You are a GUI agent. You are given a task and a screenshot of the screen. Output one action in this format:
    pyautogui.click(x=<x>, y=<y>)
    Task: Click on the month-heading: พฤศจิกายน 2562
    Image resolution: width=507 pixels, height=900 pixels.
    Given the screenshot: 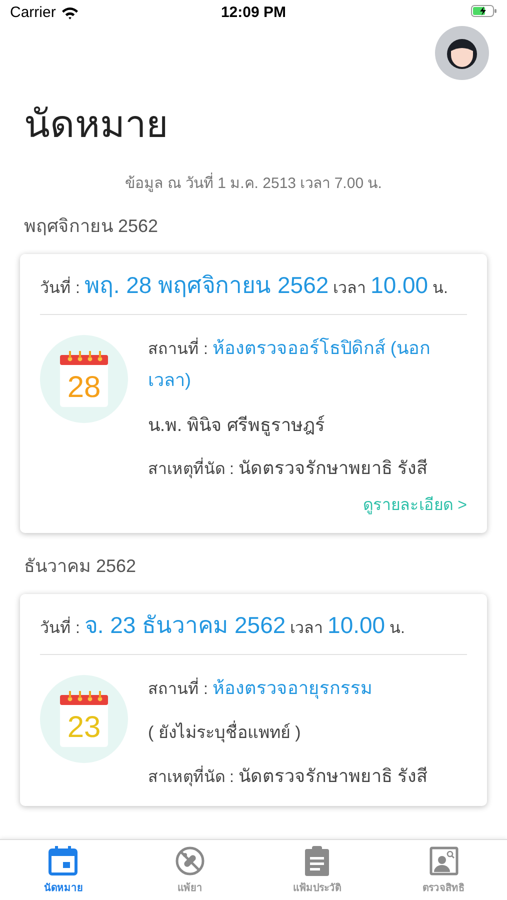 What is the action you would take?
    pyautogui.click(x=92, y=226)
    